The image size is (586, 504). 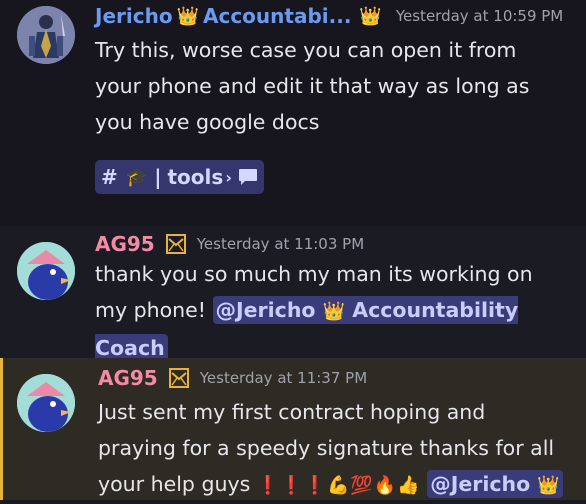 I want to click on message-header: AG95 Yesterday at 11:37 PM, so click(x=232, y=378).